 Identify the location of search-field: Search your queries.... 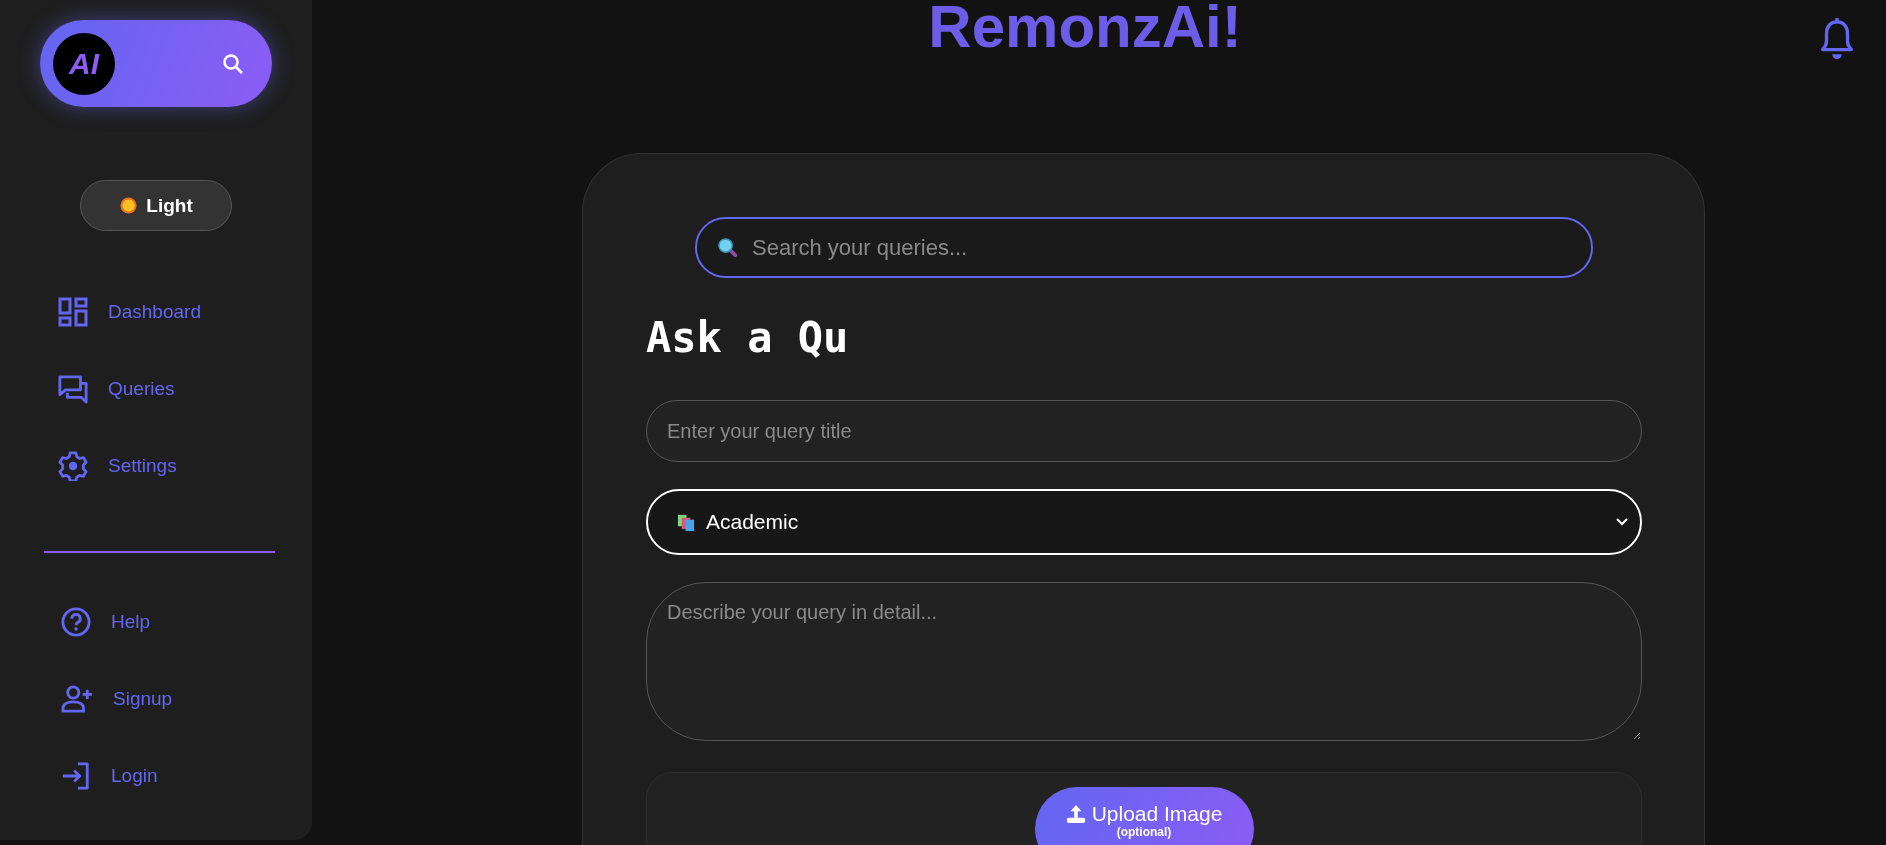
(1144, 247).